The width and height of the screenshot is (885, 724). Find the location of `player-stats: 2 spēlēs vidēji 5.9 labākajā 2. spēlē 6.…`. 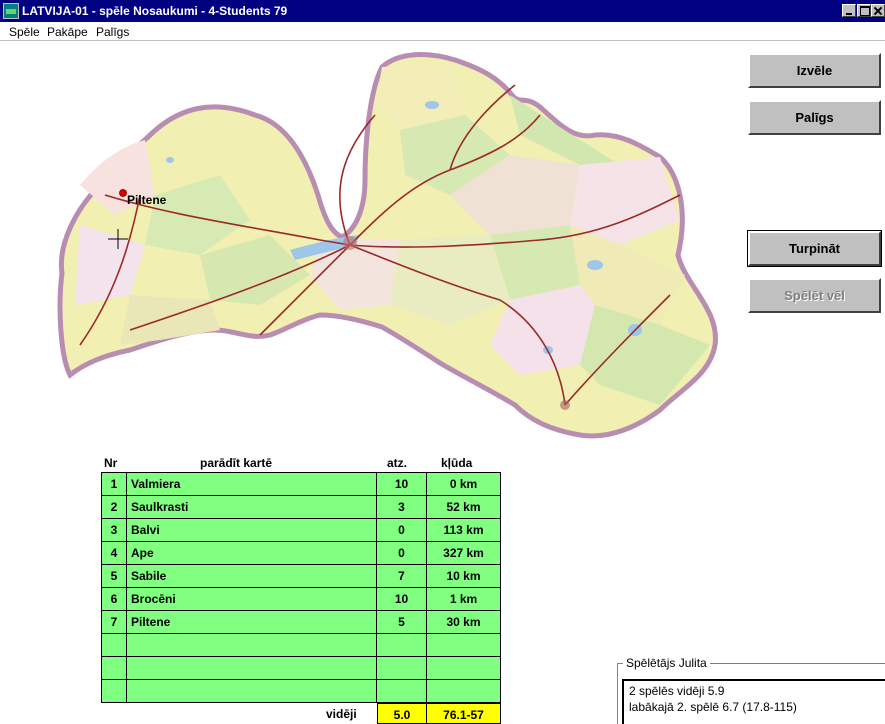

player-stats: 2 spēlēs vidēji 5.9 labākajā 2. spēlē 6.… is located at coordinates (753, 701).